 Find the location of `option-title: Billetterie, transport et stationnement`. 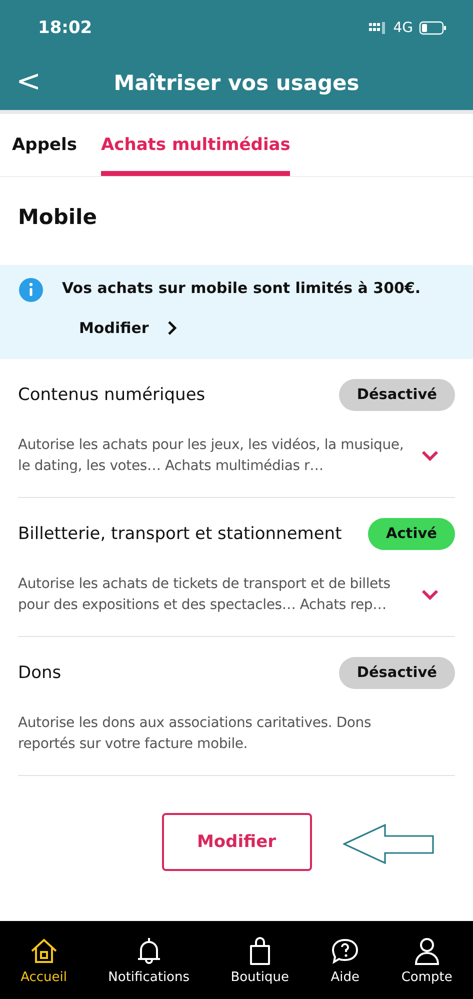

option-title: Billetterie, transport et stationnement is located at coordinates (180, 534).